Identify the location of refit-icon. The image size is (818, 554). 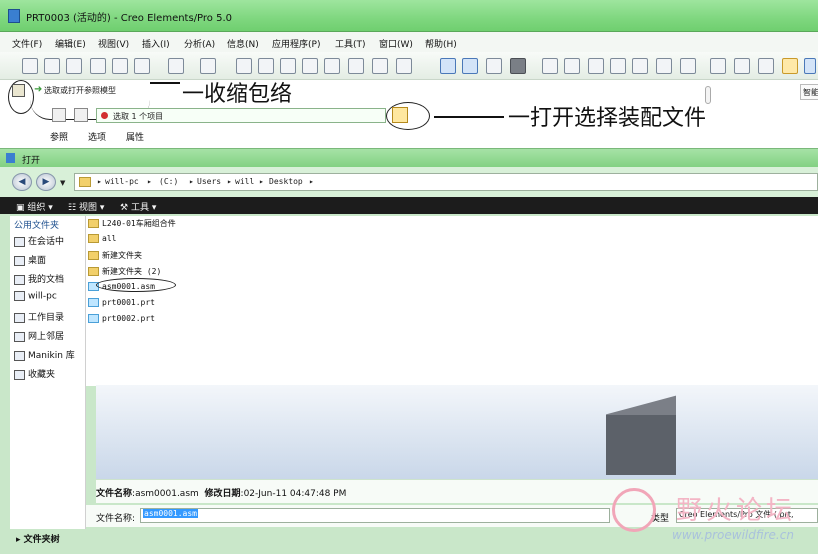
(596, 66).